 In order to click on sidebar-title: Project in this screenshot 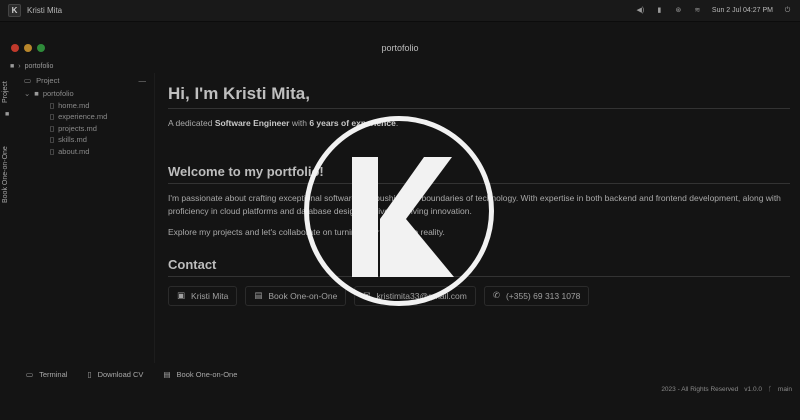, I will do `click(48, 80)`.